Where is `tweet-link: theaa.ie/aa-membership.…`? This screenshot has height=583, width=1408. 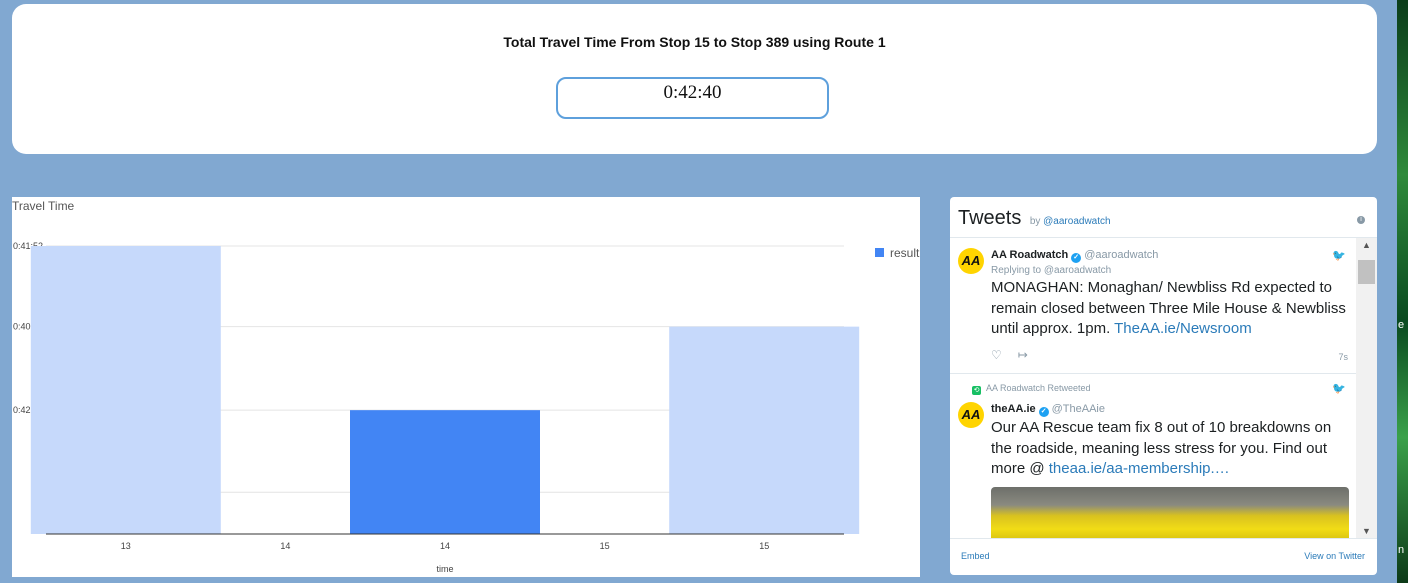
tweet-link: theaa.ie/aa-membership.… is located at coordinates (1139, 468).